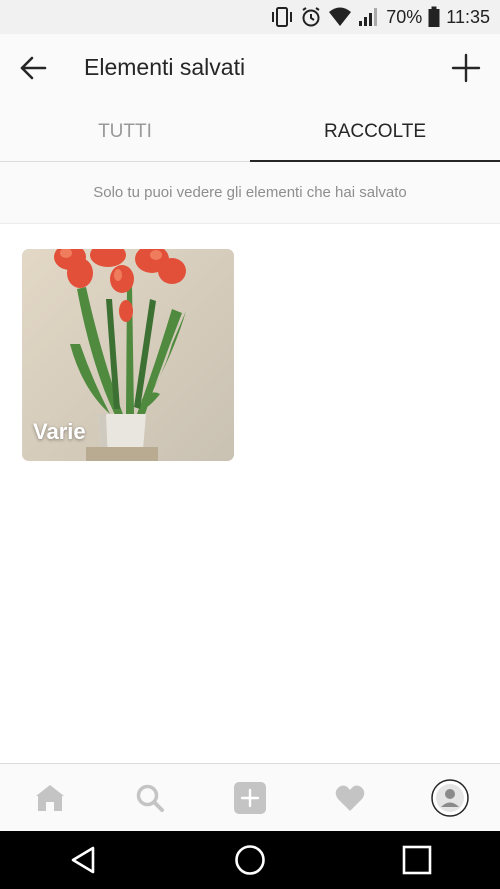 Image resolution: width=500 pixels, height=889 pixels. What do you see at coordinates (434, 17) in the screenshot?
I see `battery-icon` at bounding box center [434, 17].